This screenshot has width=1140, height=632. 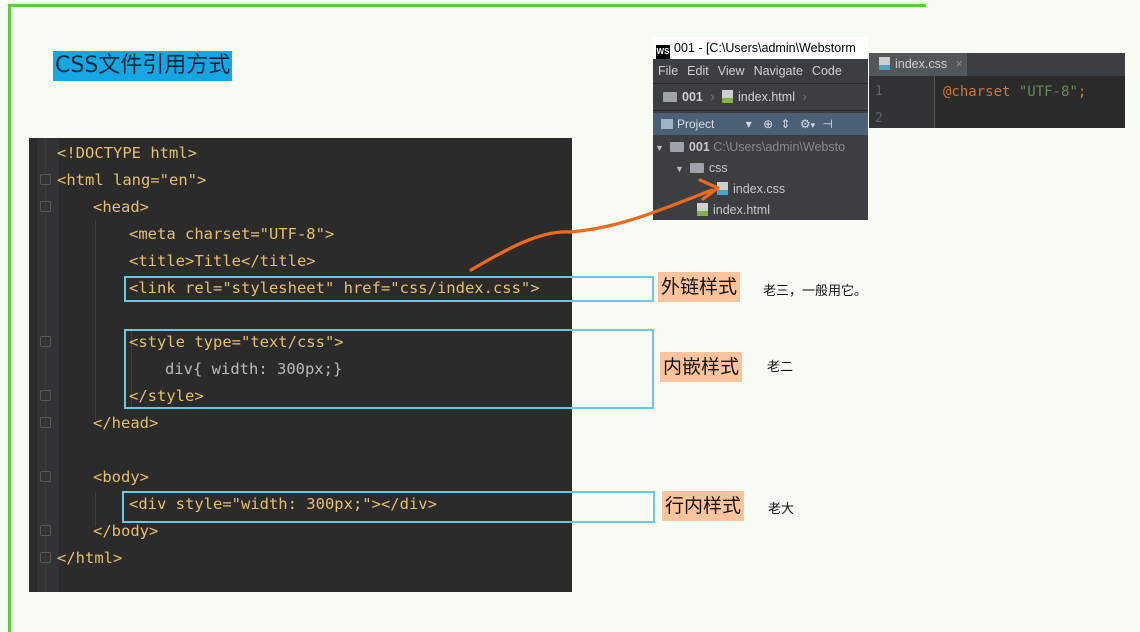 What do you see at coordinates (668, 71) in the screenshot?
I see `menu-file: File` at bounding box center [668, 71].